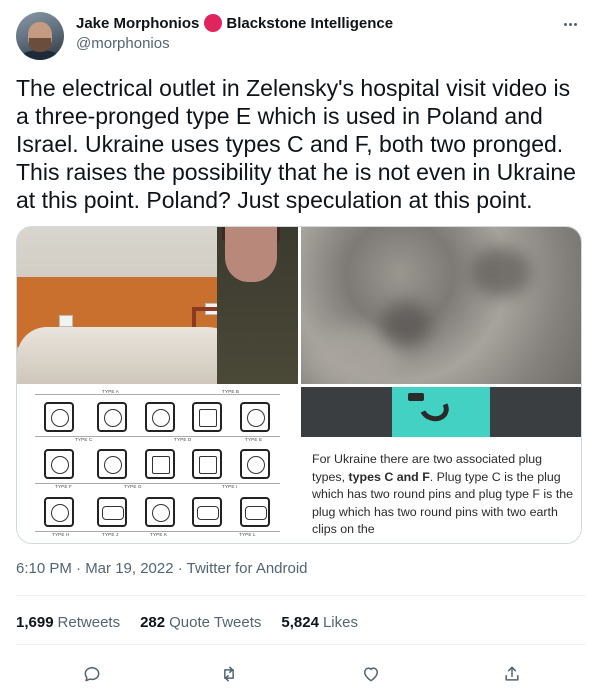 The height and width of the screenshot is (698, 602). Describe the element at coordinates (254, 439) in the screenshot. I see `type-label: TYPE E` at that location.